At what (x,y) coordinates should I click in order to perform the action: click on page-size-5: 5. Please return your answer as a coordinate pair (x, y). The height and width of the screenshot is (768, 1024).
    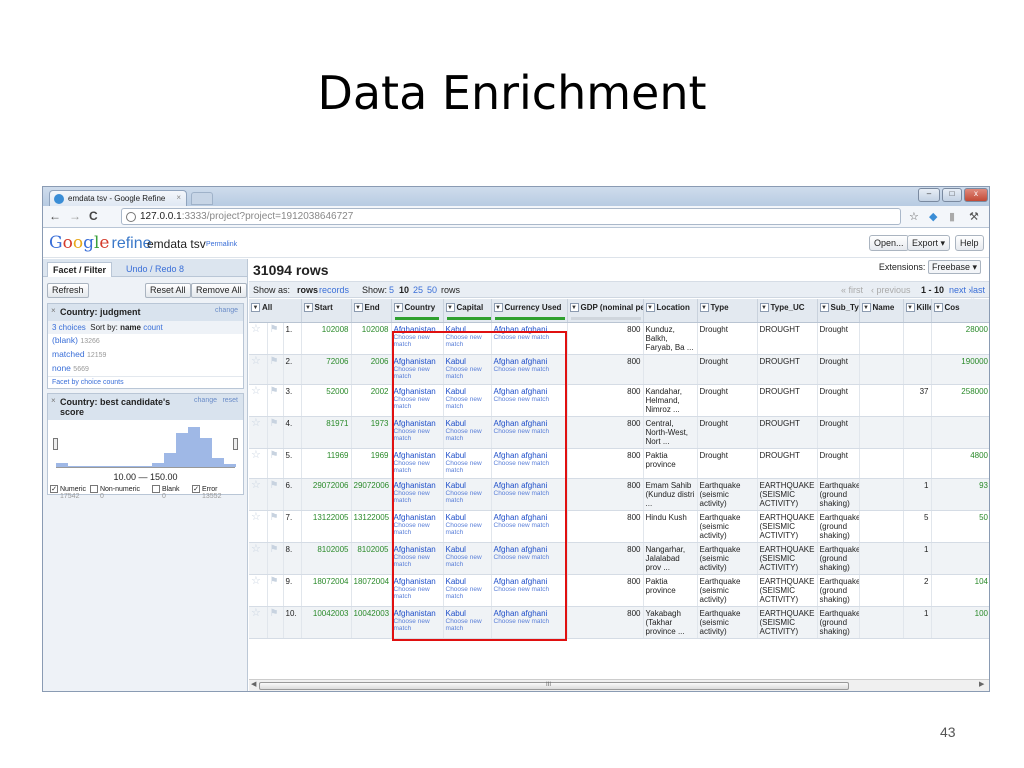
    Looking at the image, I should click on (391, 290).